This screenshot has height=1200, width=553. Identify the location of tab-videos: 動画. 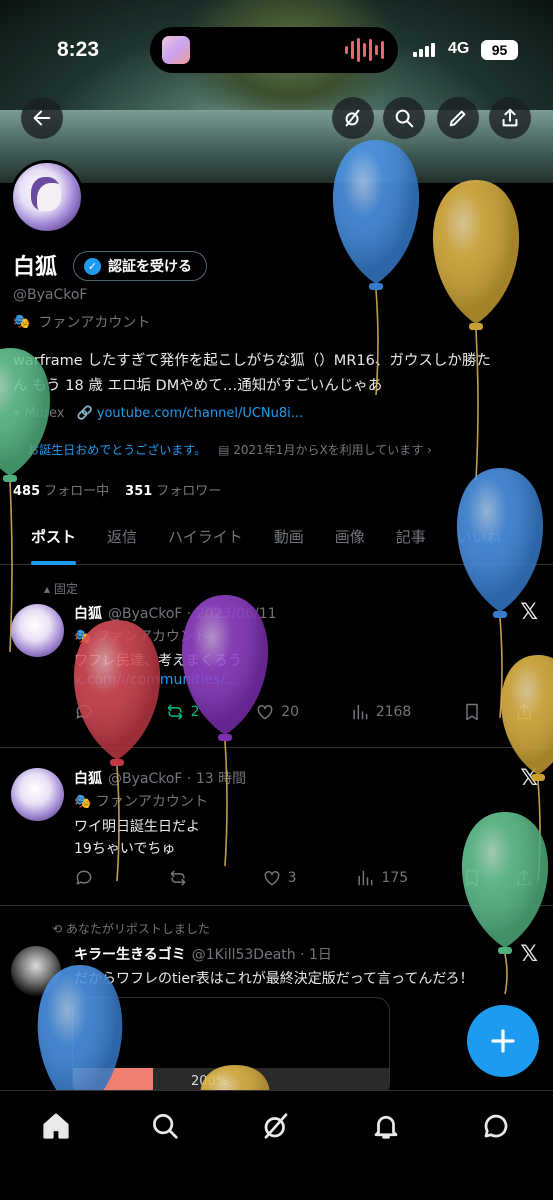
(289, 539).